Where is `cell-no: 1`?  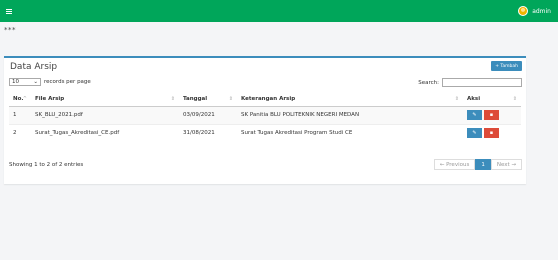 cell-no: 1 is located at coordinates (20, 114).